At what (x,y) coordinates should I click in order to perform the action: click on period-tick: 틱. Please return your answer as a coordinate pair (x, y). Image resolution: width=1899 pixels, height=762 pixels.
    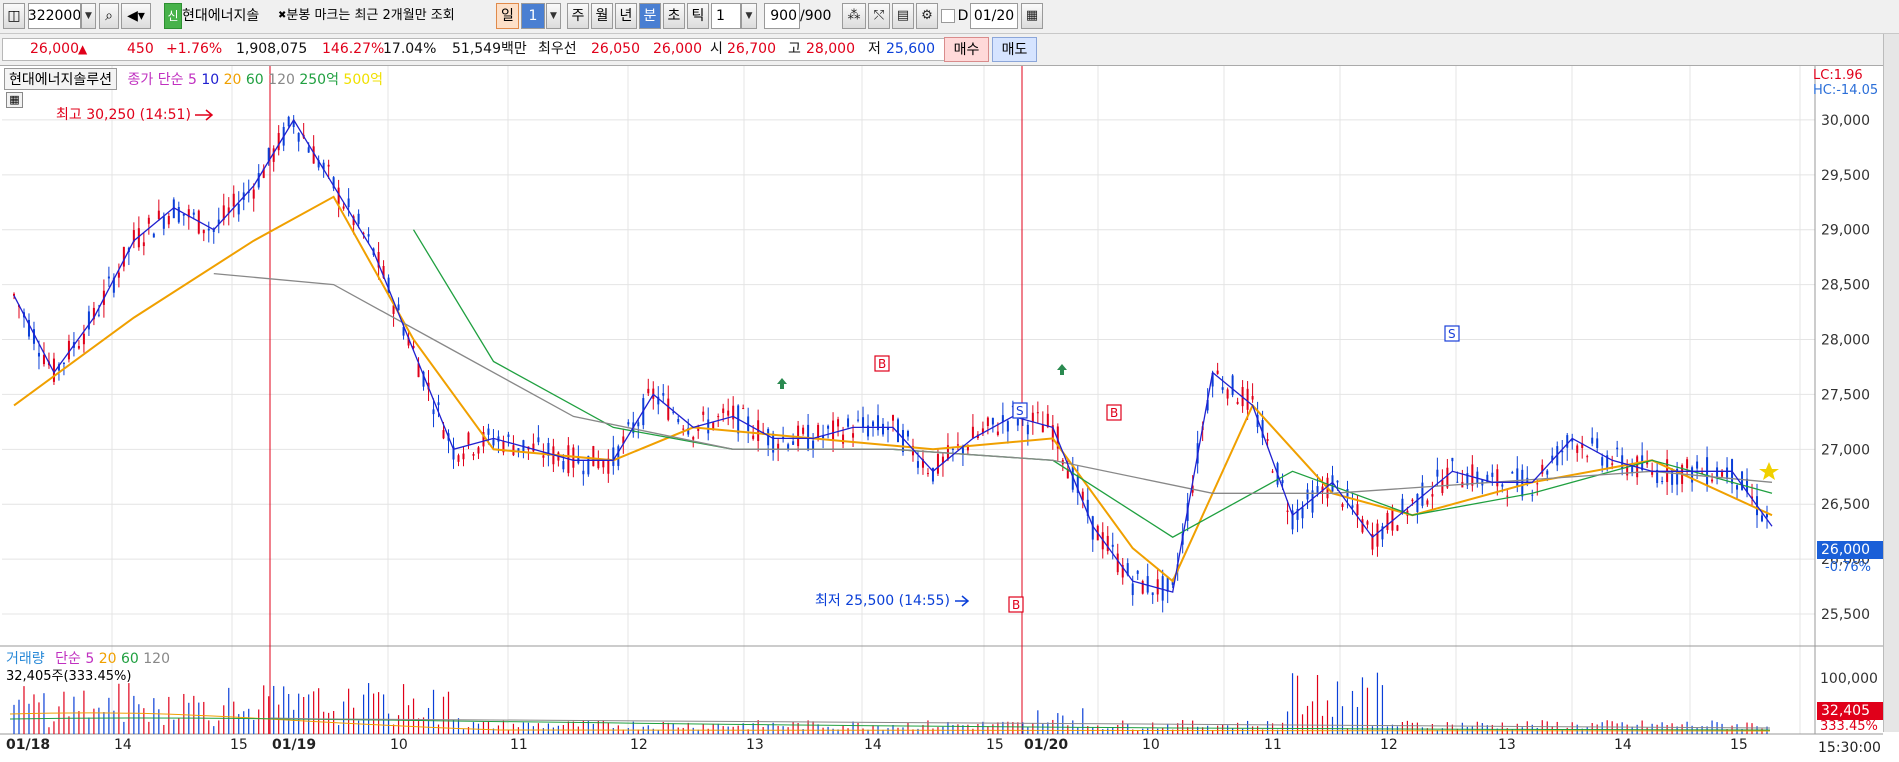
    Looking at the image, I should click on (698, 16).